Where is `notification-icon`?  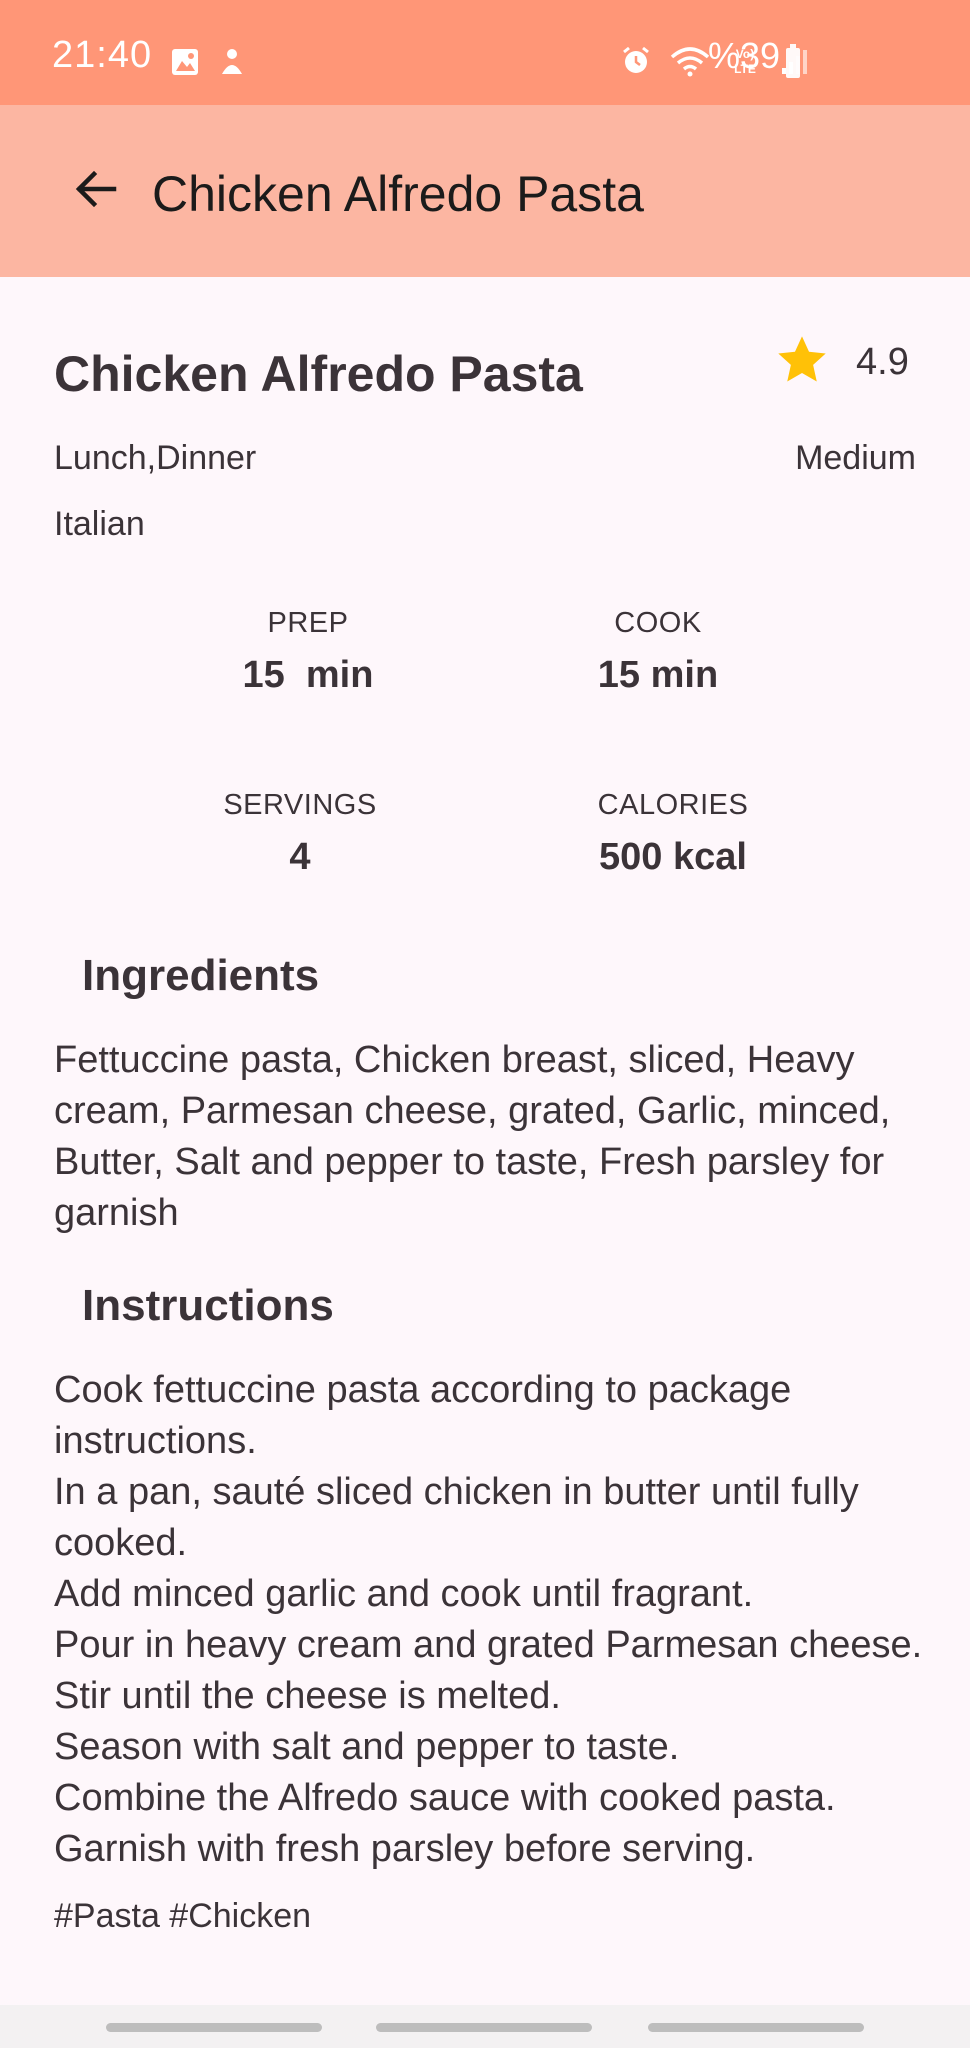 notification-icon is located at coordinates (232, 64).